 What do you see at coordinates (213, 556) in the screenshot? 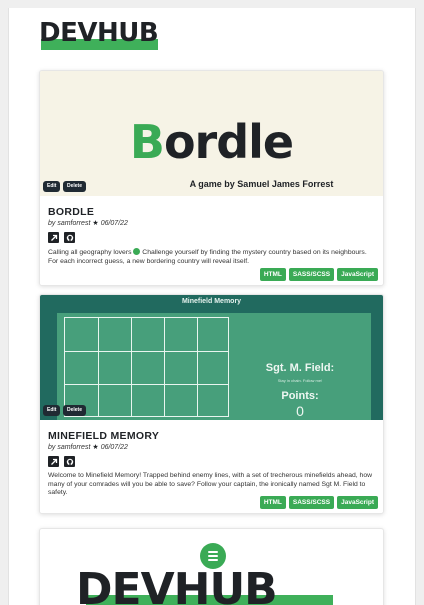
I see `chat-bubble-icon` at bounding box center [213, 556].